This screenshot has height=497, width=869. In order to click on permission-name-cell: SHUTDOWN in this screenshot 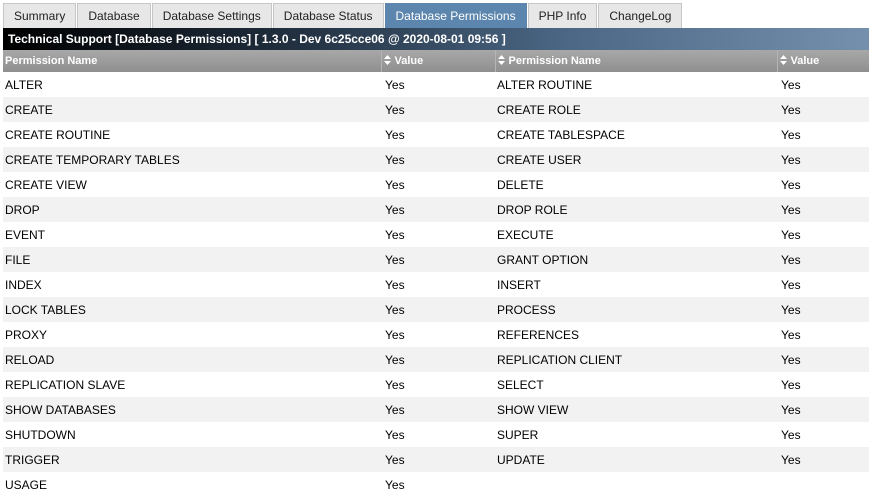, I will do `click(192, 434)`.